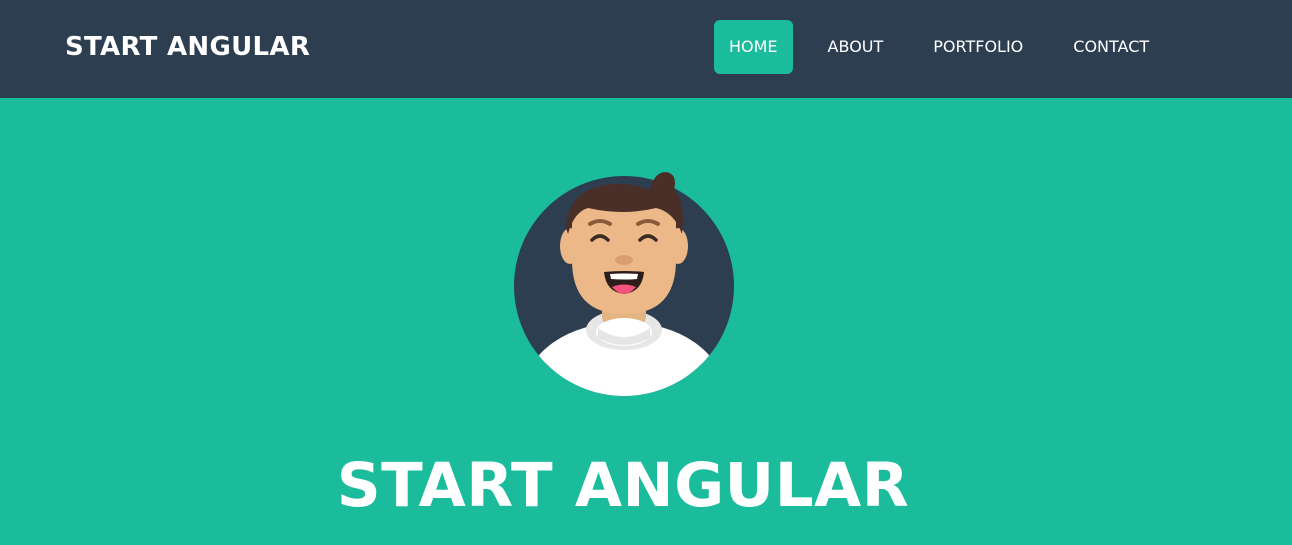 Image resolution: width=1292 pixels, height=545 pixels. I want to click on brand-link: START ANGULAR, so click(187, 47).